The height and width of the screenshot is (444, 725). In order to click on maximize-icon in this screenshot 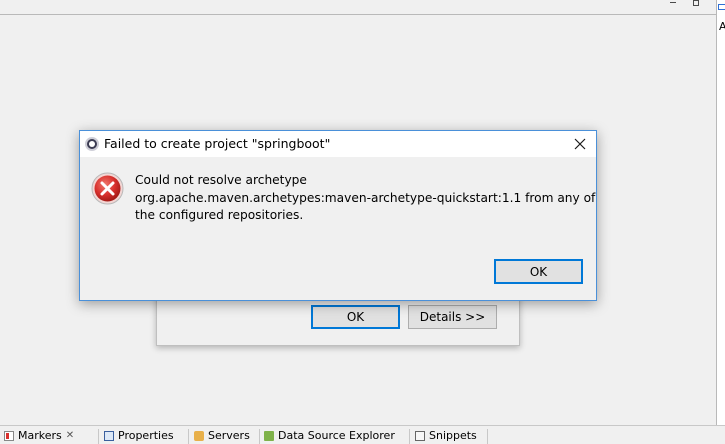, I will do `click(696, 4)`.